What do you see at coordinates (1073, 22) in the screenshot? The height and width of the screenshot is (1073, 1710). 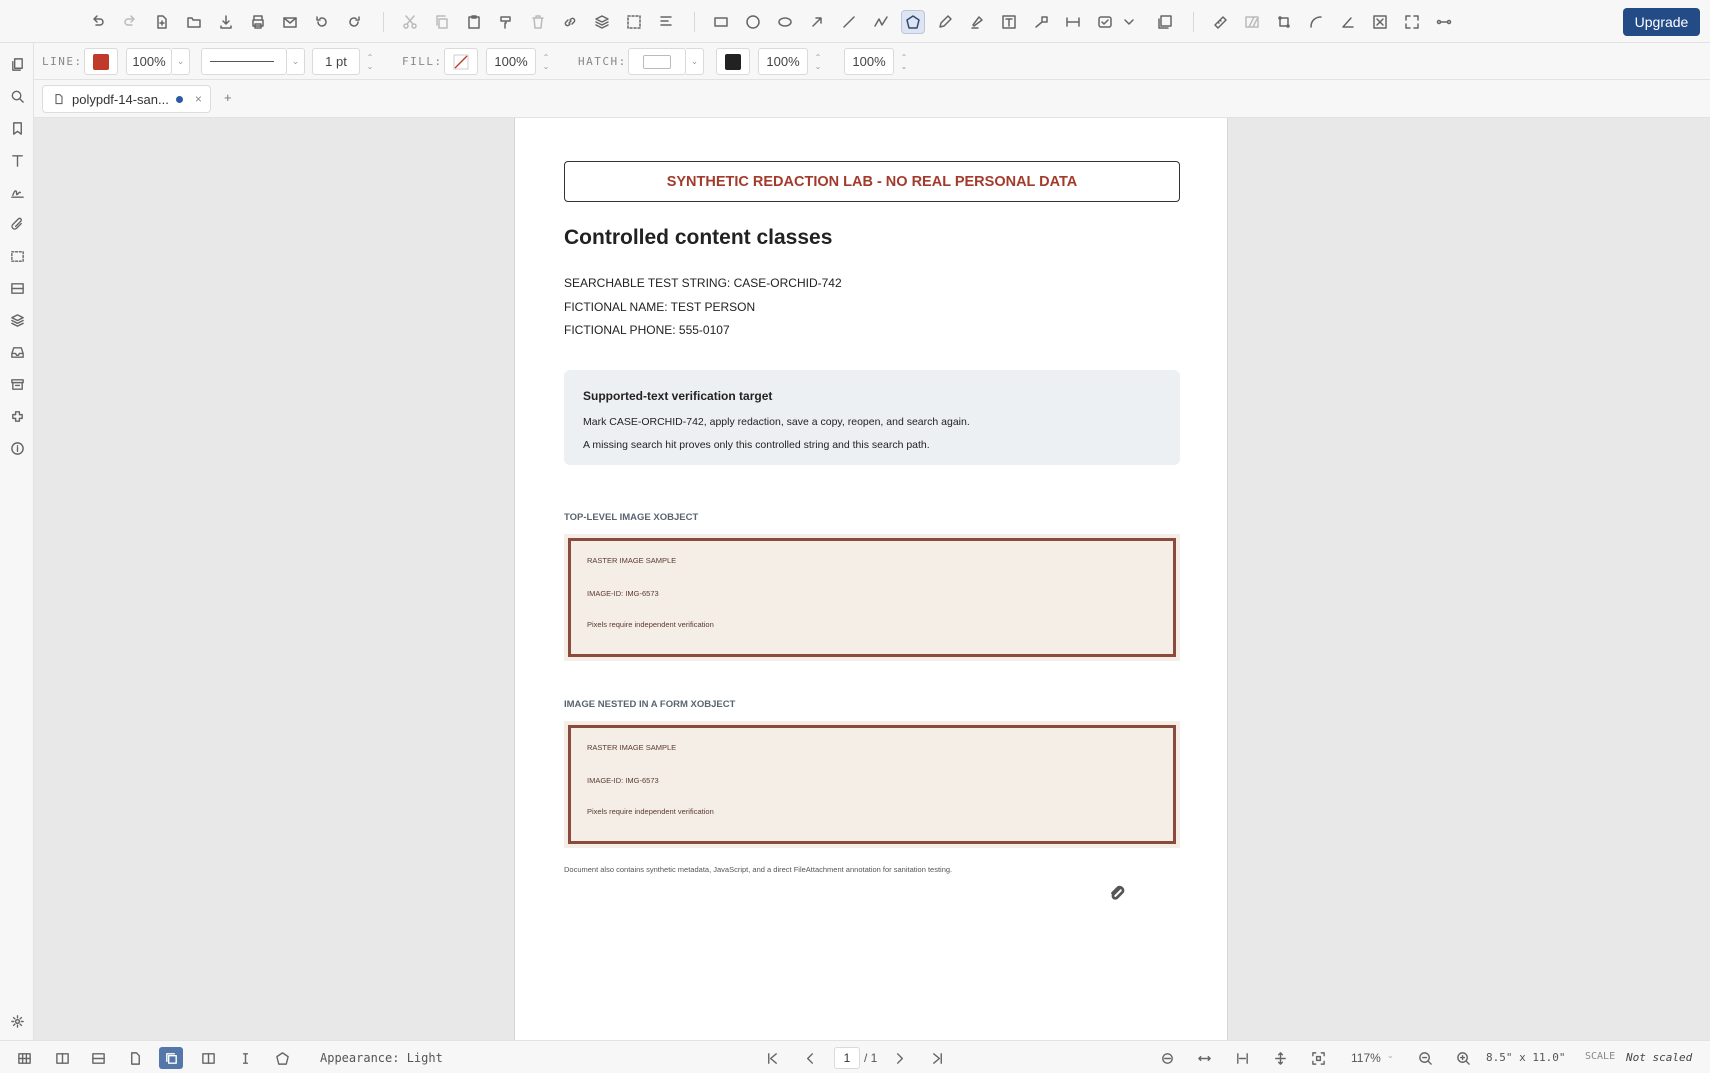 I see `dimension-icon` at bounding box center [1073, 22].